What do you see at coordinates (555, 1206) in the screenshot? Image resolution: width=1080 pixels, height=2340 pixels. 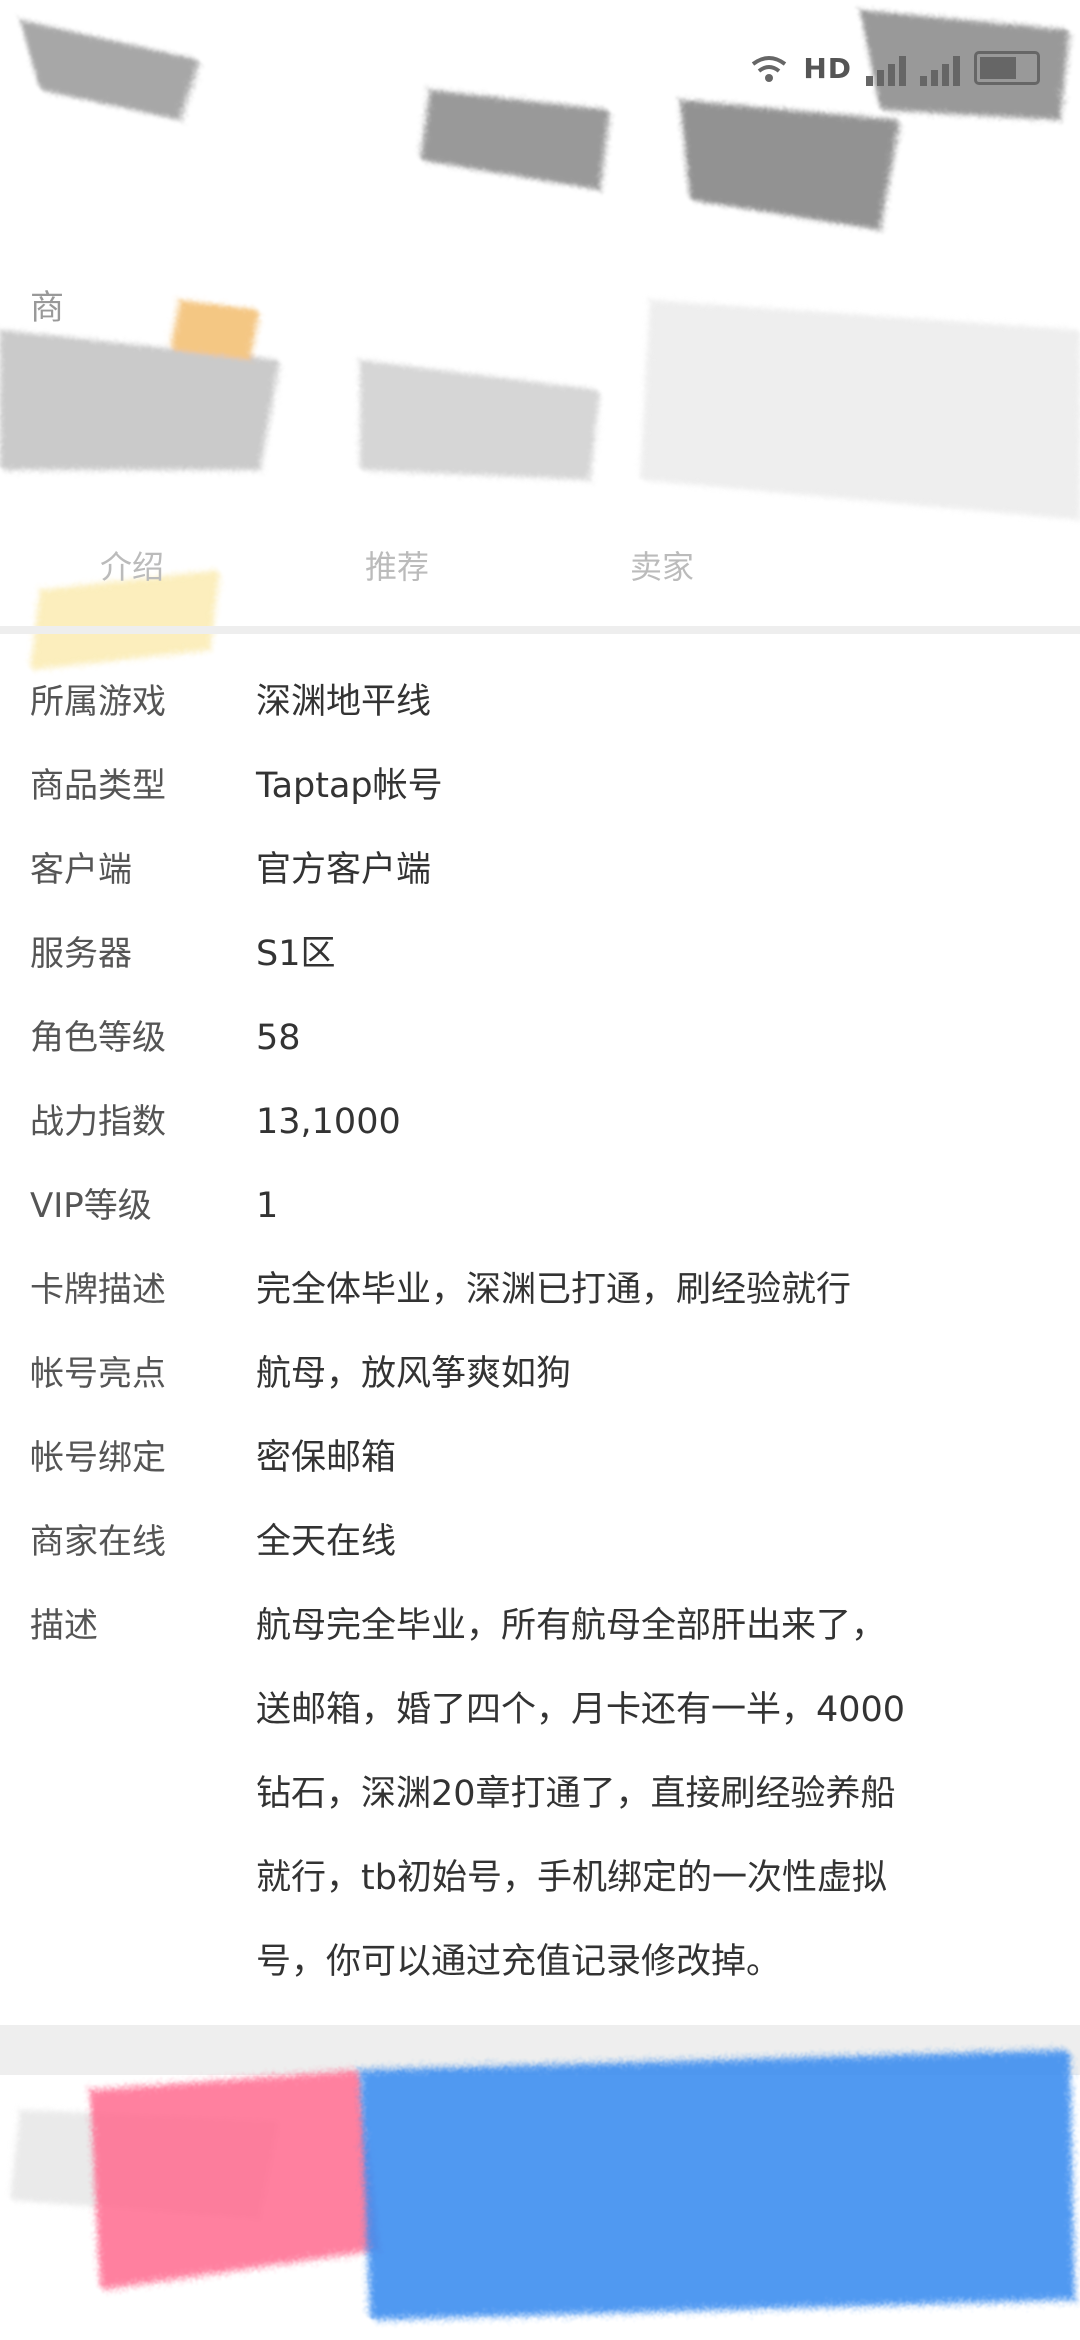 I see `detail-row-vip: VIP等级 1` at bounding box center [555, 1206].